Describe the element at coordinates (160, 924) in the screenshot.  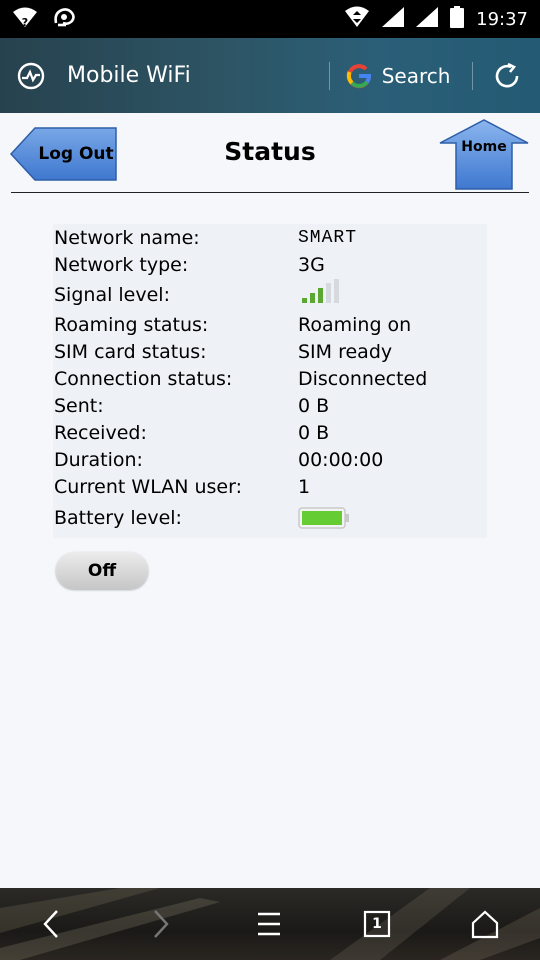
I see `forward-icon` at that location.